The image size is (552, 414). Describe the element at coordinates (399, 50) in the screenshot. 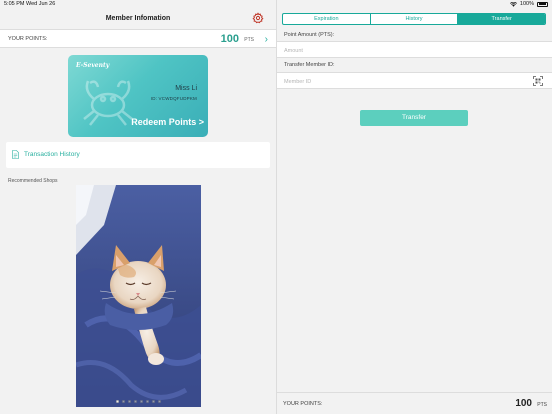

I see `point-amount-input` at that location.